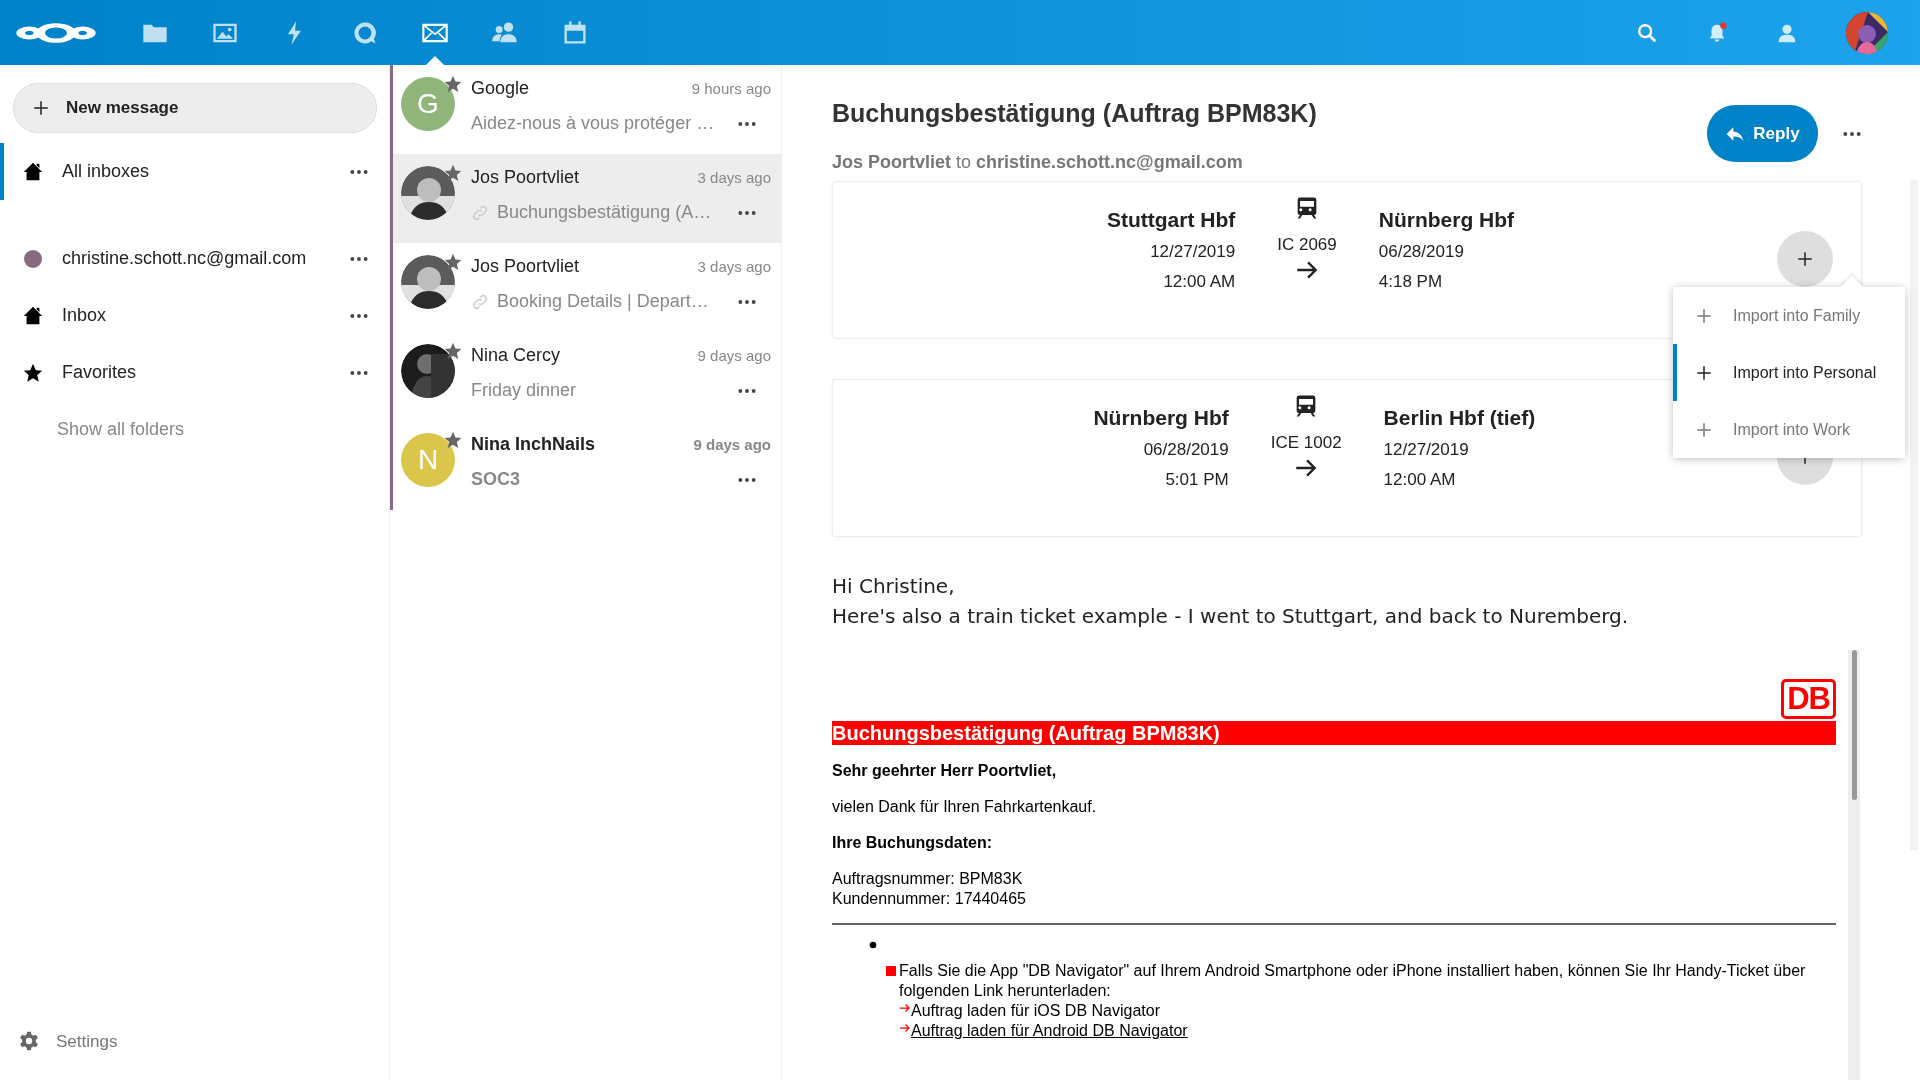 The height and width of the screenshot is (1080, 1920). Describe the element at coordinates (945, 770) in the screenshot. I see `salutation-text: Sehr geehrter Herr Poortvliet,` at that location.